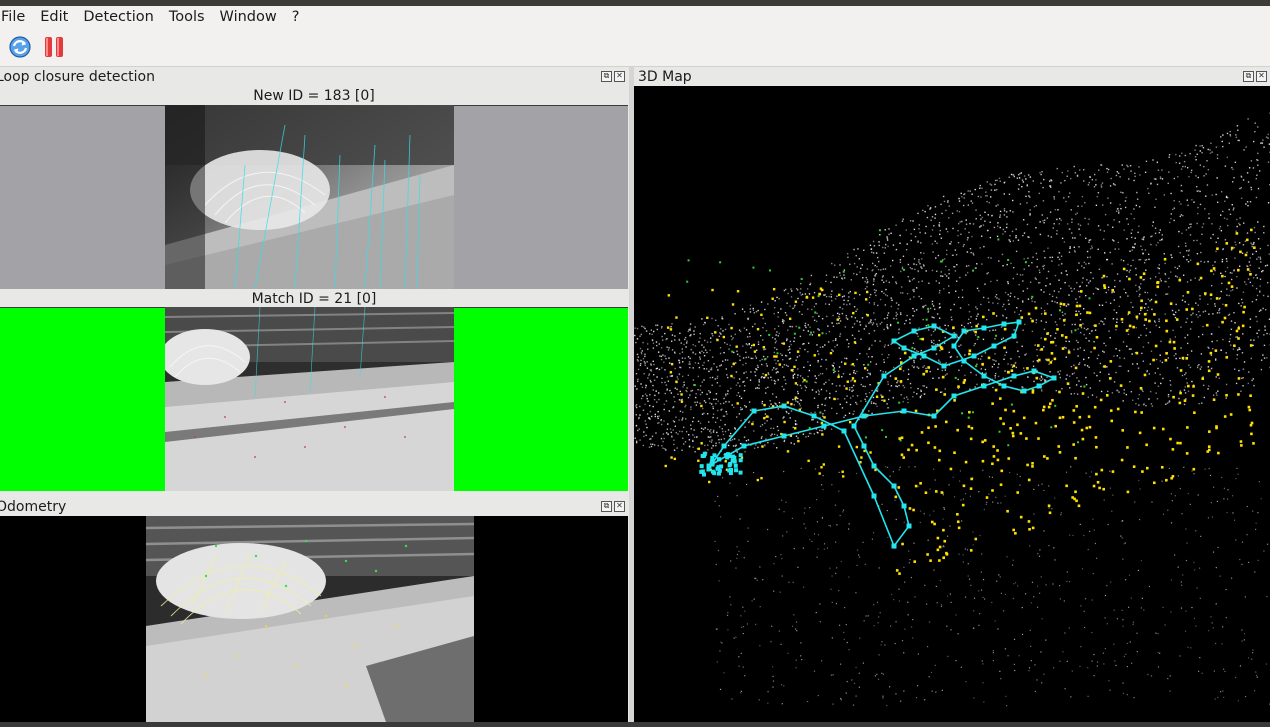 This screenshot has width=1270, height=727. Describe the element at coordinates (77, 77) in the screenshot. I see `loop-closure-title: Loop closure detection` at that location.